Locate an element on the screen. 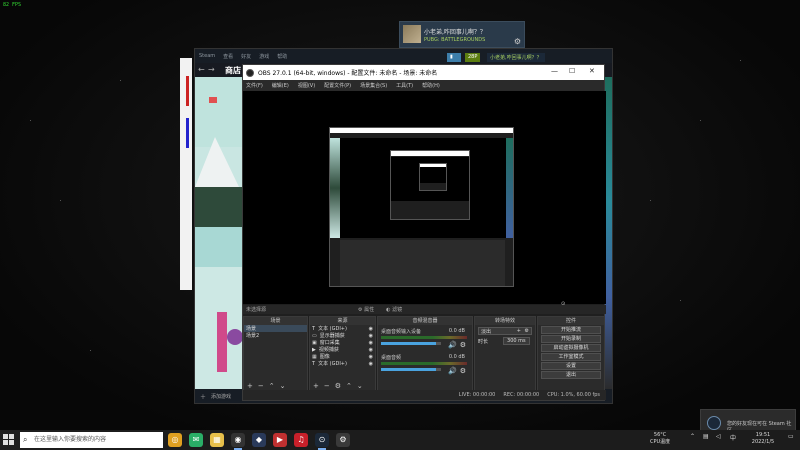 The width and height of the screenshot is (800, 450). steam-menu-item: 查看 is located at coordinates (228, 56).